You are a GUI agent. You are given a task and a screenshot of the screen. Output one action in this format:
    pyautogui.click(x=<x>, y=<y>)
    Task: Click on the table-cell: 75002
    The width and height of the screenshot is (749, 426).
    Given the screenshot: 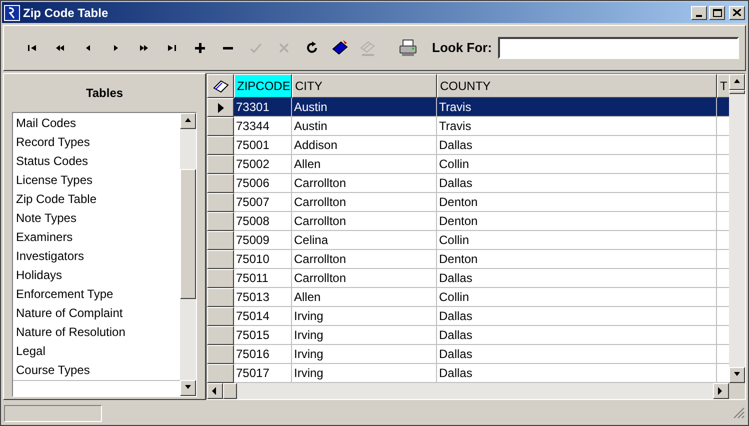 What is the action you would take?
    pyautogui.click(x=263, y=164)
    